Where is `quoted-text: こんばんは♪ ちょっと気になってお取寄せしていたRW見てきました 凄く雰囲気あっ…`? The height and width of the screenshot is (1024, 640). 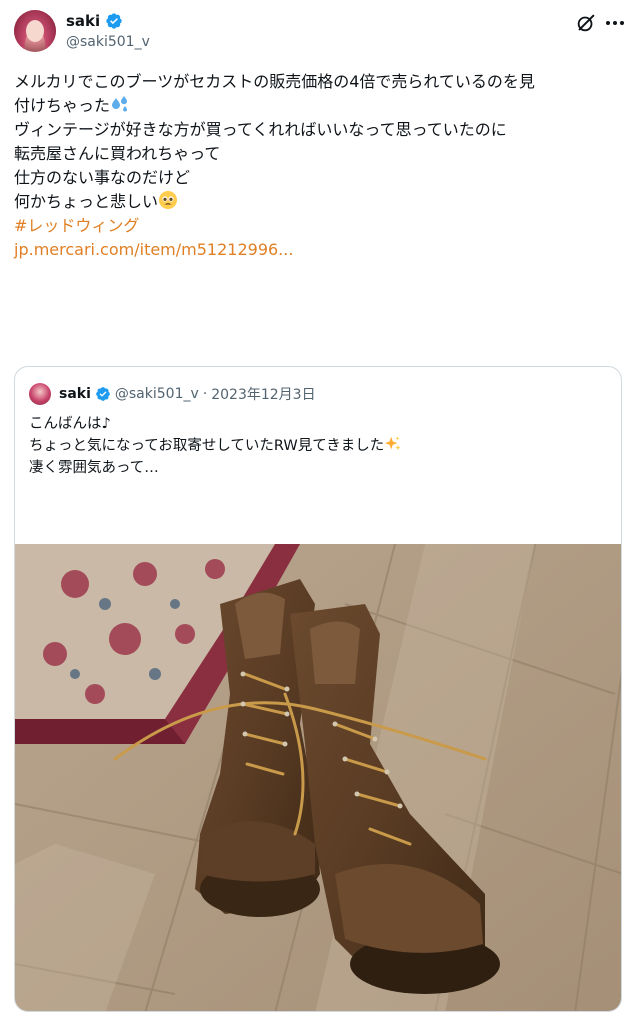
quoted-text: こんばんは♪ ちょっと気になってお取寄せしていたRW見てきました 凄く雰囲気あっ… is located at coordinates (319, 446).